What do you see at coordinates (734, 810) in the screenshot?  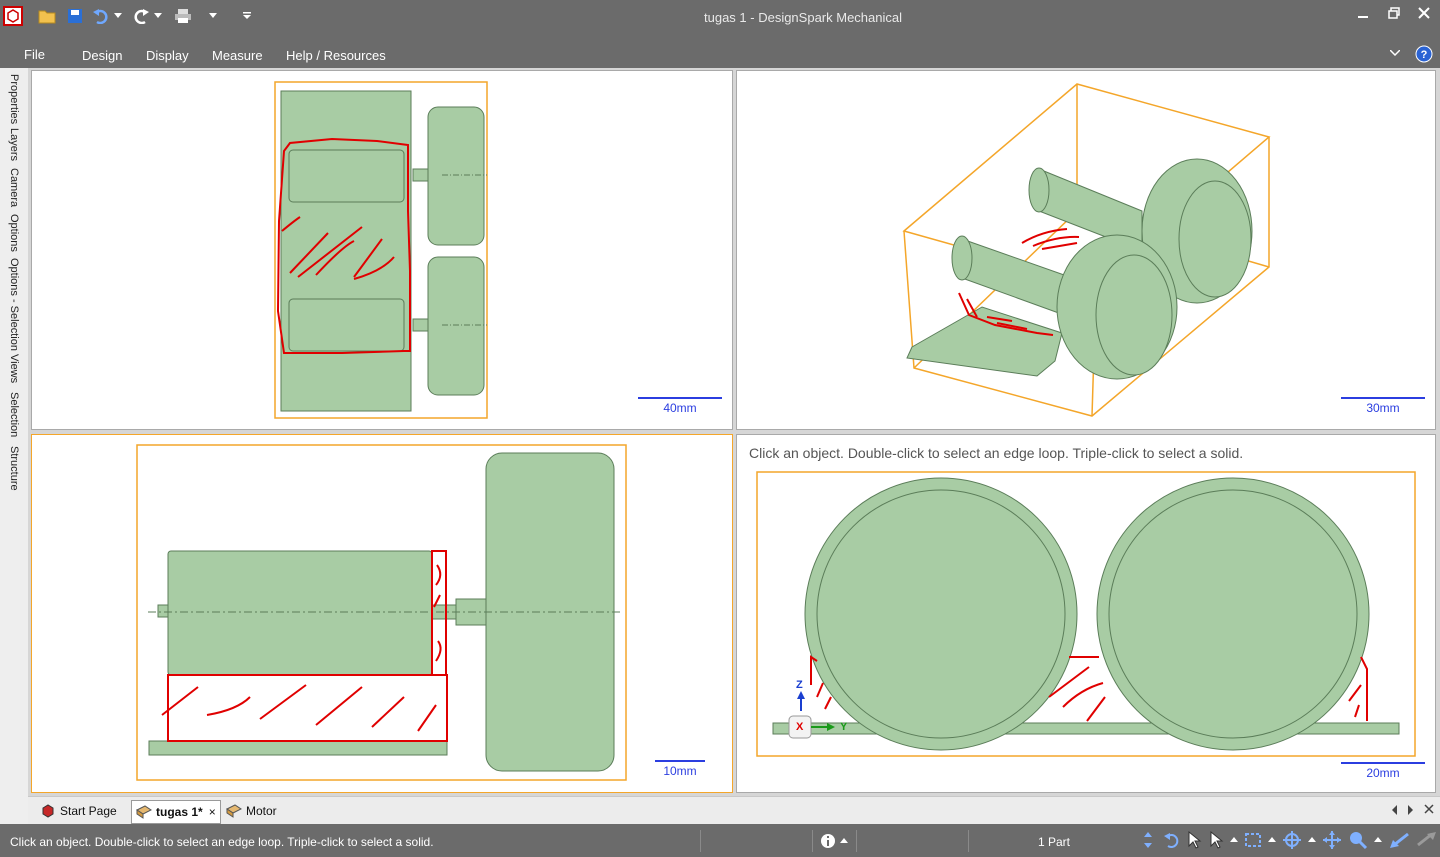 I see `document-tabs: Start Page tugas 1* × Motor` at bounding box center [734, 810].